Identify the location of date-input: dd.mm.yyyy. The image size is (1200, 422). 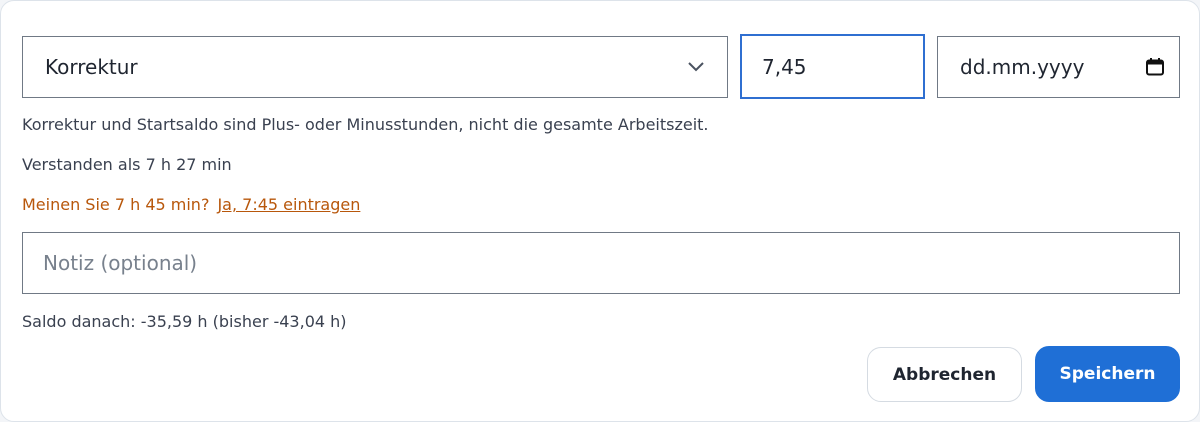
(1058, 67).